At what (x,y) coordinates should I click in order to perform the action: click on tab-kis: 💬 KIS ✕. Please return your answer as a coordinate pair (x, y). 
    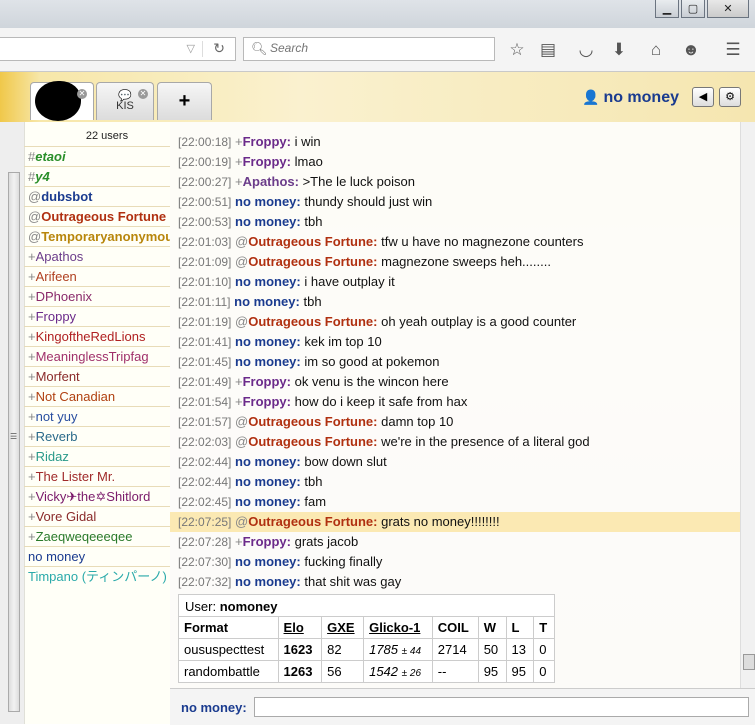
    Looking at the image, I should click on (125, 101).